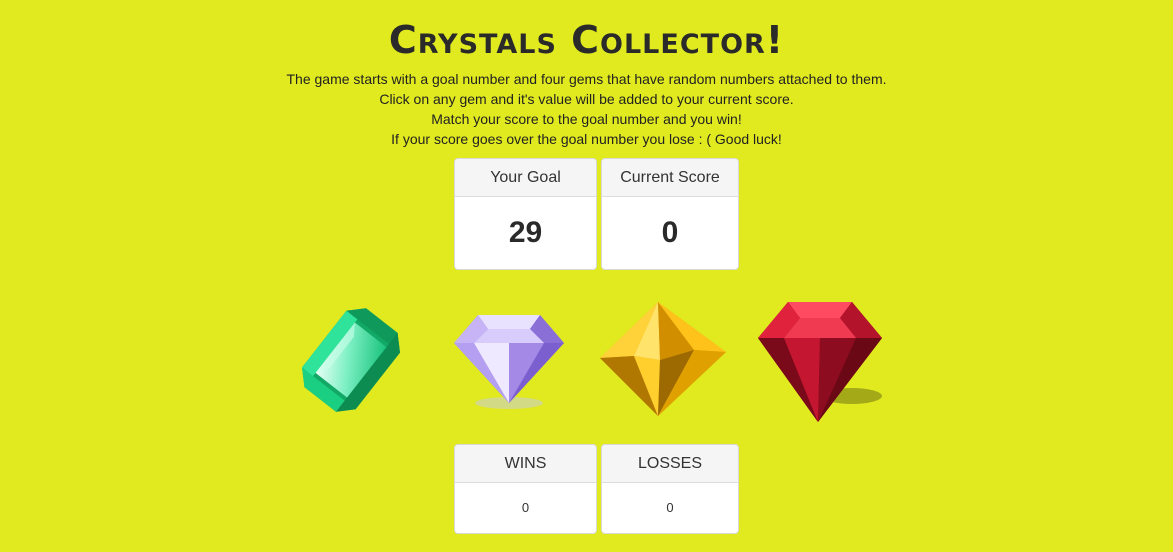 This screenshot has height=552, width=1173. What do you see at coordinates (525, 489) in the screenshot?
I see `wins-panel: WINS 0` at bounding box center [525, 489].